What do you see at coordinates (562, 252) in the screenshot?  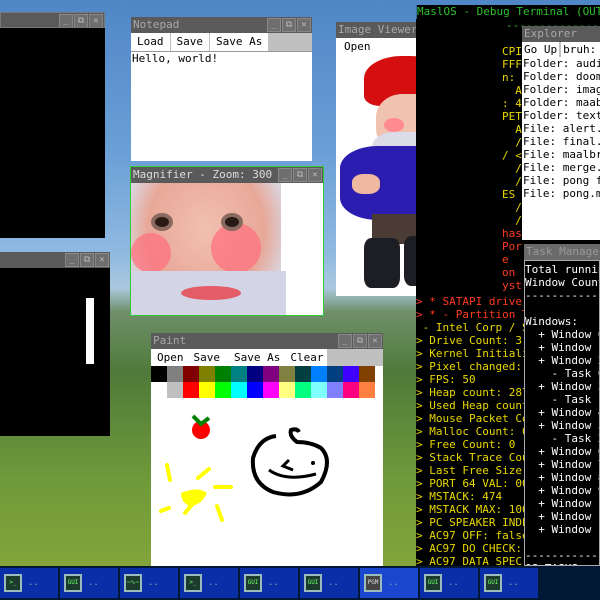 I see `titlebar: Task Manager` at bounding box center [562, 252].